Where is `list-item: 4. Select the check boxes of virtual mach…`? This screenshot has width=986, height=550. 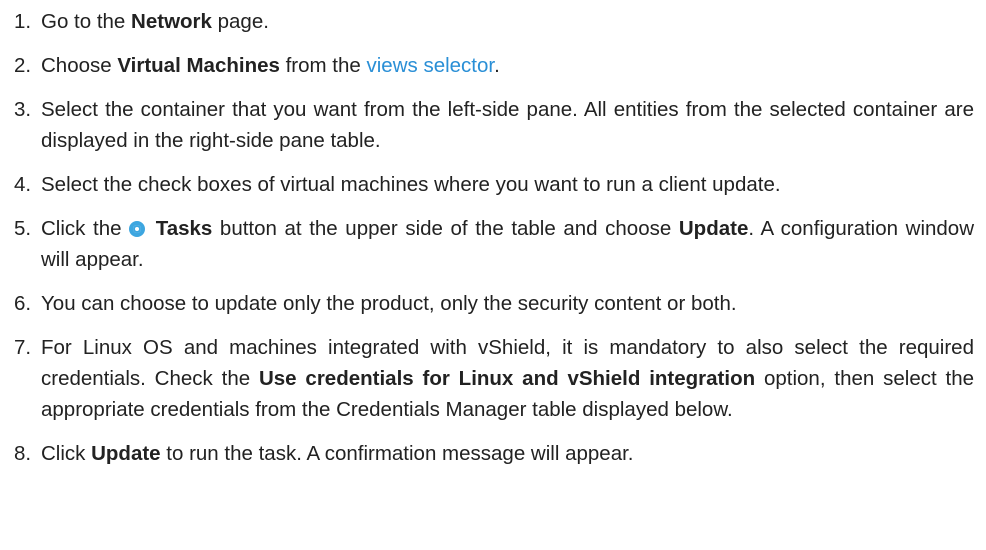 list-item: 4. Select the check boxes of virtual mach… is located at coordinates (494, 184).